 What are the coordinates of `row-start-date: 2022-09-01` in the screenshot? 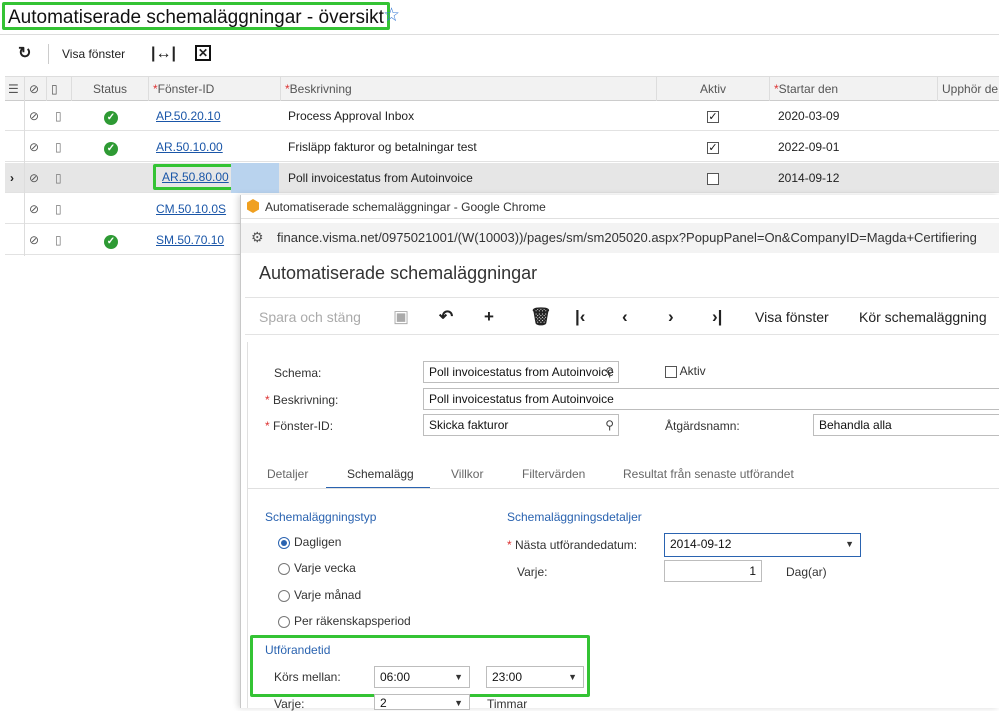 It's located at (809, 147).